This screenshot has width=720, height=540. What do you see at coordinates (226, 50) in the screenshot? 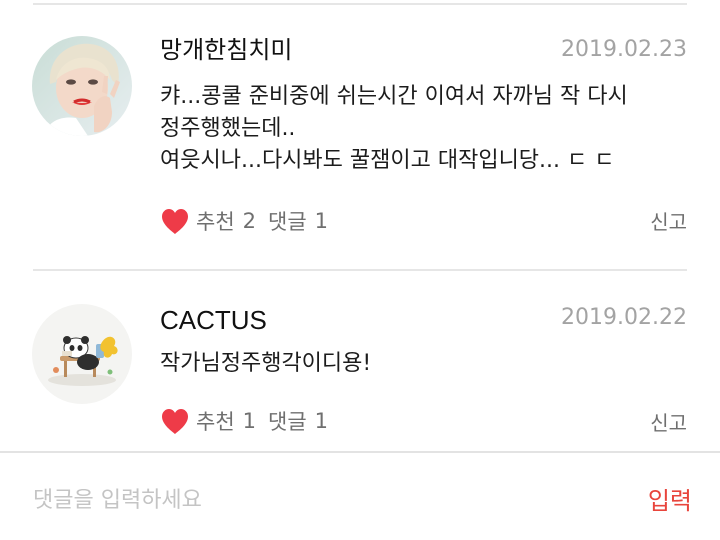
I see `comment-author: 망개한침치미` at bounding box center [226, 50].